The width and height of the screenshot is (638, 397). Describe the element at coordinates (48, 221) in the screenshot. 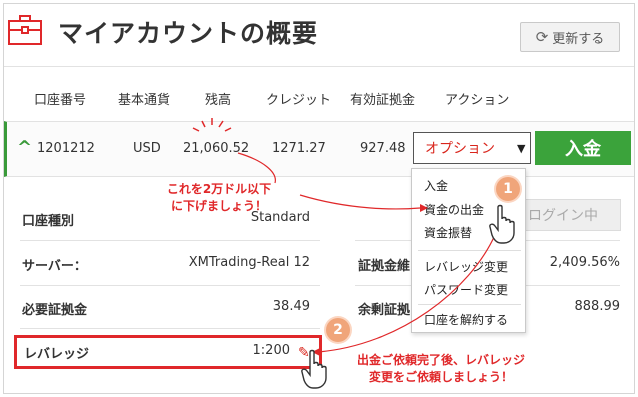

I see `account-type-label: 口座種別` at that location.